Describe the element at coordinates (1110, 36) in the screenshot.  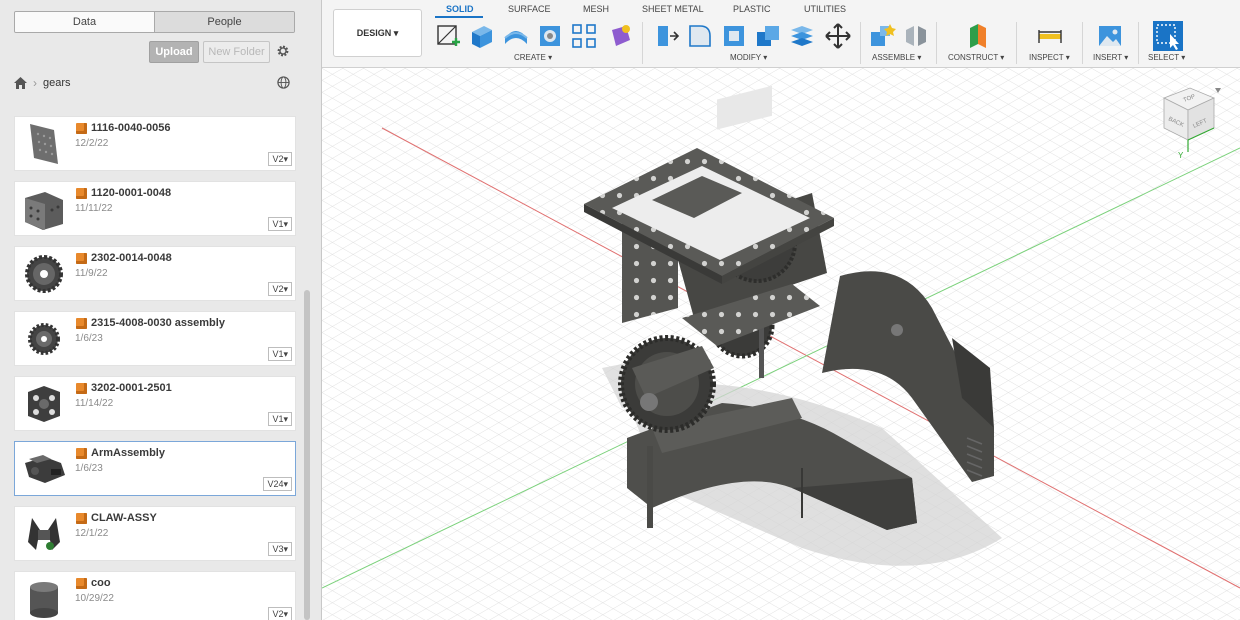
I see `insert-image-icon` at that location.